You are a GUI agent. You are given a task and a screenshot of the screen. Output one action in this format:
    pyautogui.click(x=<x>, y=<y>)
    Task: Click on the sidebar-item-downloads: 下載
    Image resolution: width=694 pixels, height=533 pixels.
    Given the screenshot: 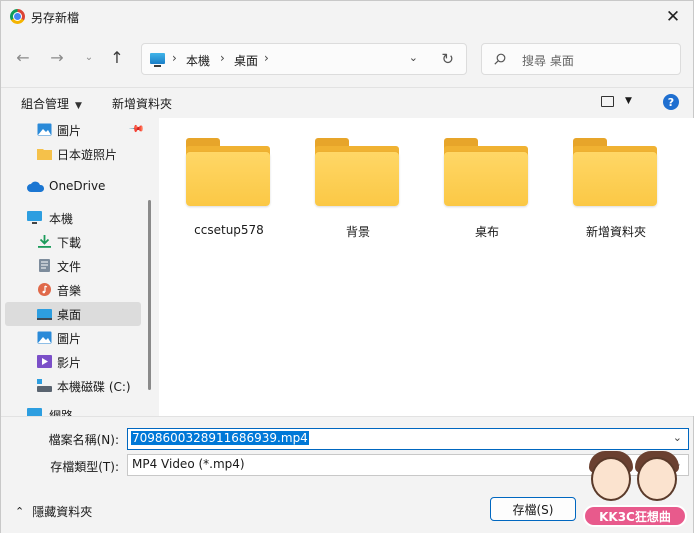 What is the action you would take?
    pyautogui.click(x=73, y=242)
    